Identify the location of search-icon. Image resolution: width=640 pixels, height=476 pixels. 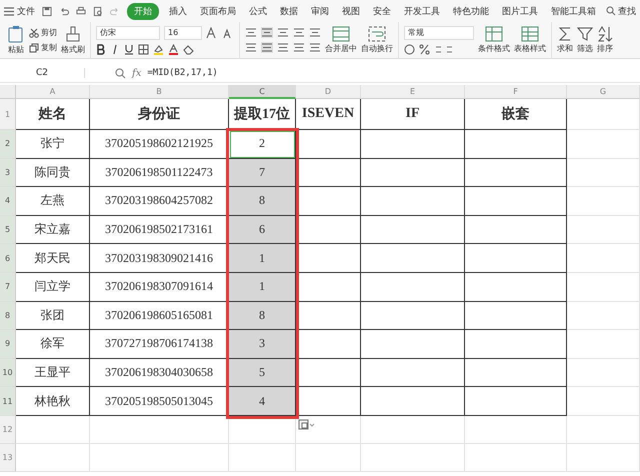
(611, 11).